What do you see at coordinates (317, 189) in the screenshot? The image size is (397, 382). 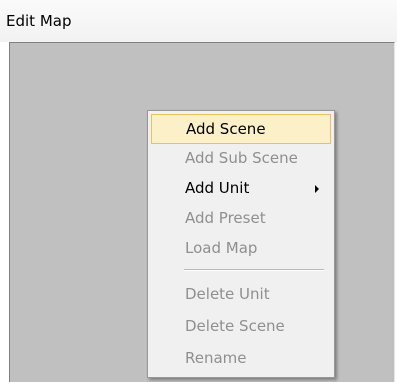 I see `submenu-arrow-icon` at bounding box center [317, 189].